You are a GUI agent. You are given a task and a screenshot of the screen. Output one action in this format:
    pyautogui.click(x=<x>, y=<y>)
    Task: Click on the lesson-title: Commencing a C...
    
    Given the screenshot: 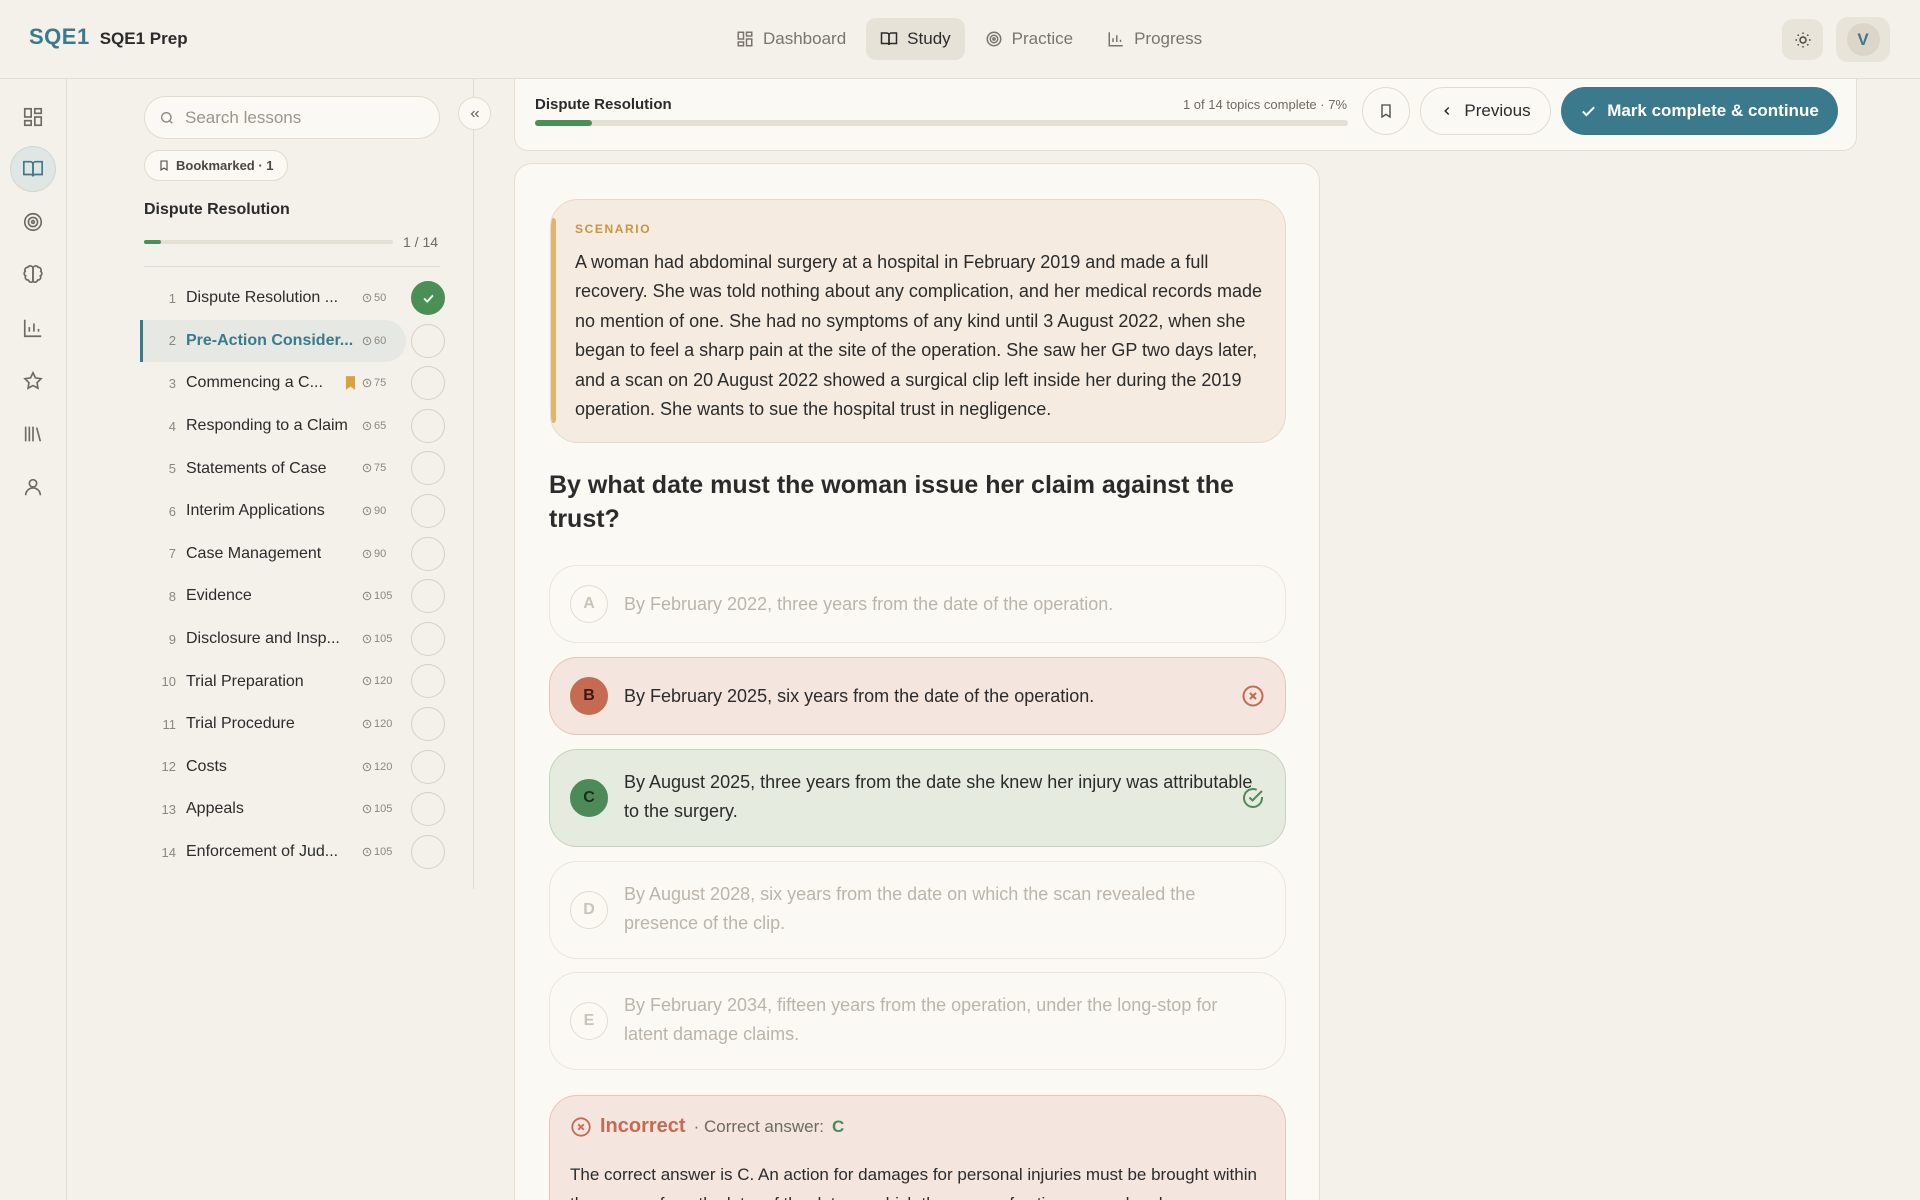 What is the action you would take?
    pyautogui.click(x=254, y=383)
    